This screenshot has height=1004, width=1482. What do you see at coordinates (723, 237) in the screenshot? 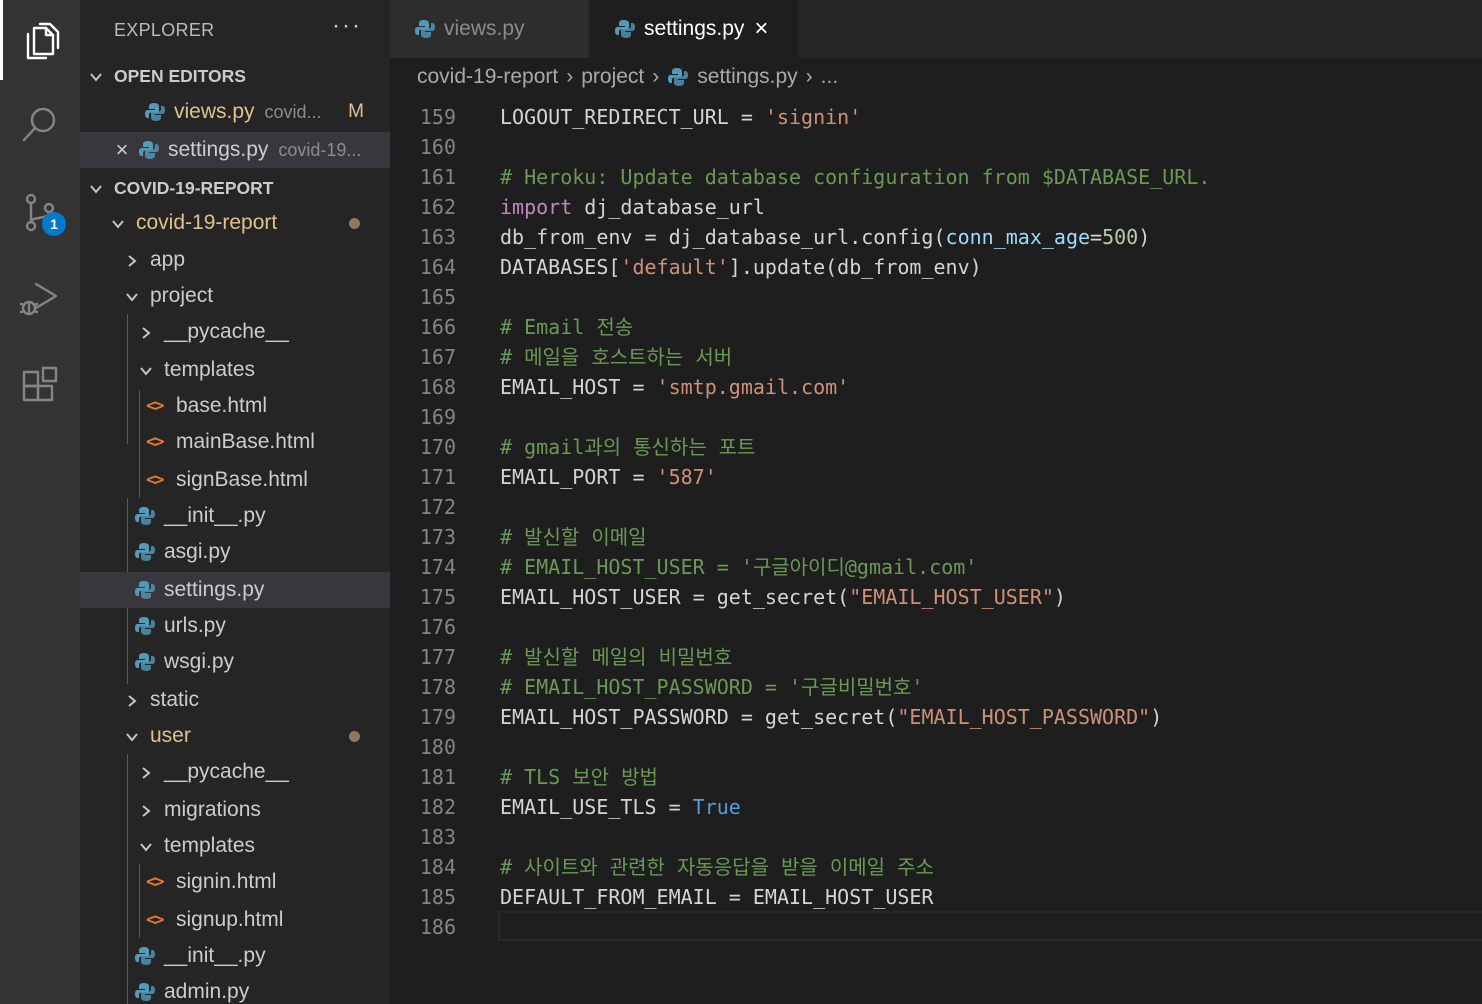
I see `code-token: db_from_env = dj_database_url.config(` at bounding box center [723, 237].